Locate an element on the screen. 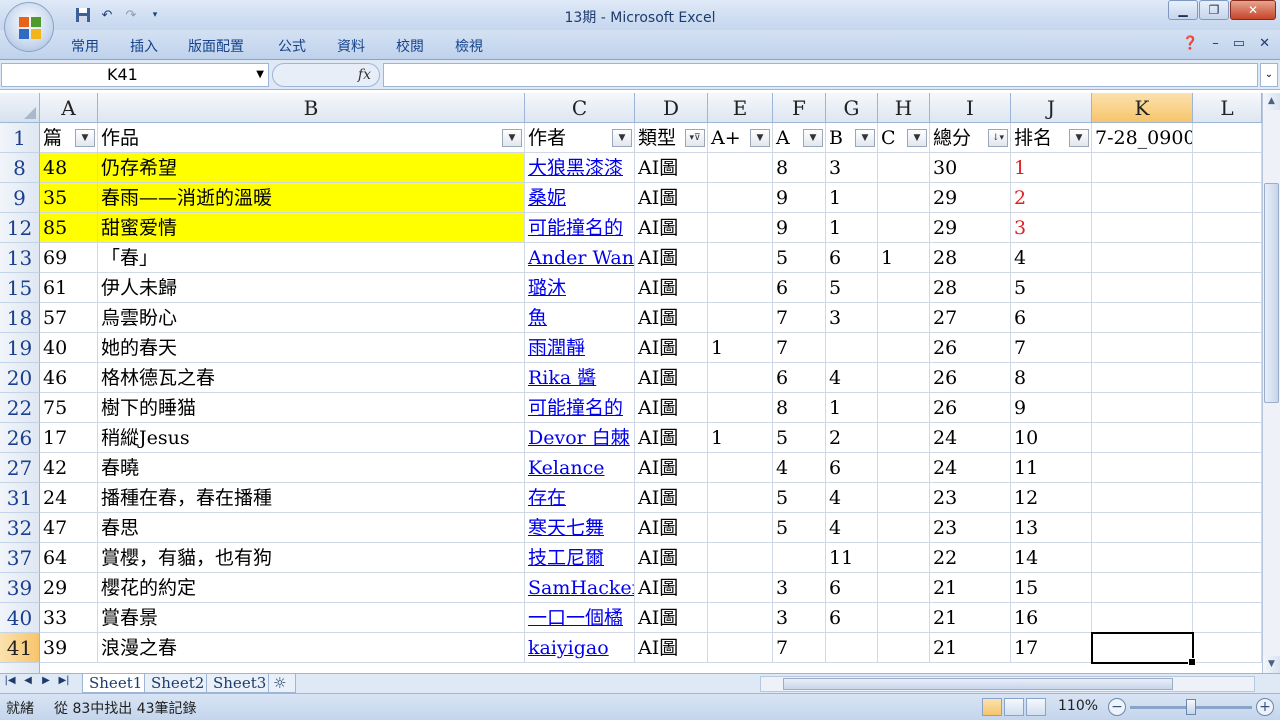  row-header: 39 is located at coordinates (20, 588).